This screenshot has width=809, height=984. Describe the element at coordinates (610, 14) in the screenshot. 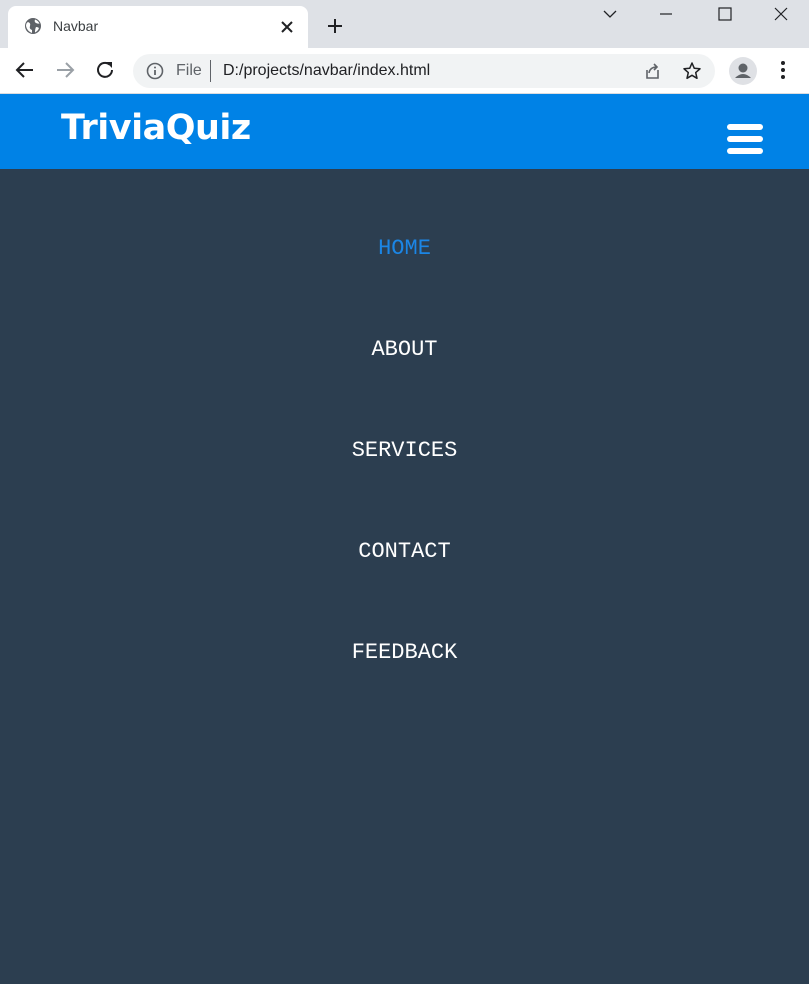

I see `chevron-down-icon` at that location.